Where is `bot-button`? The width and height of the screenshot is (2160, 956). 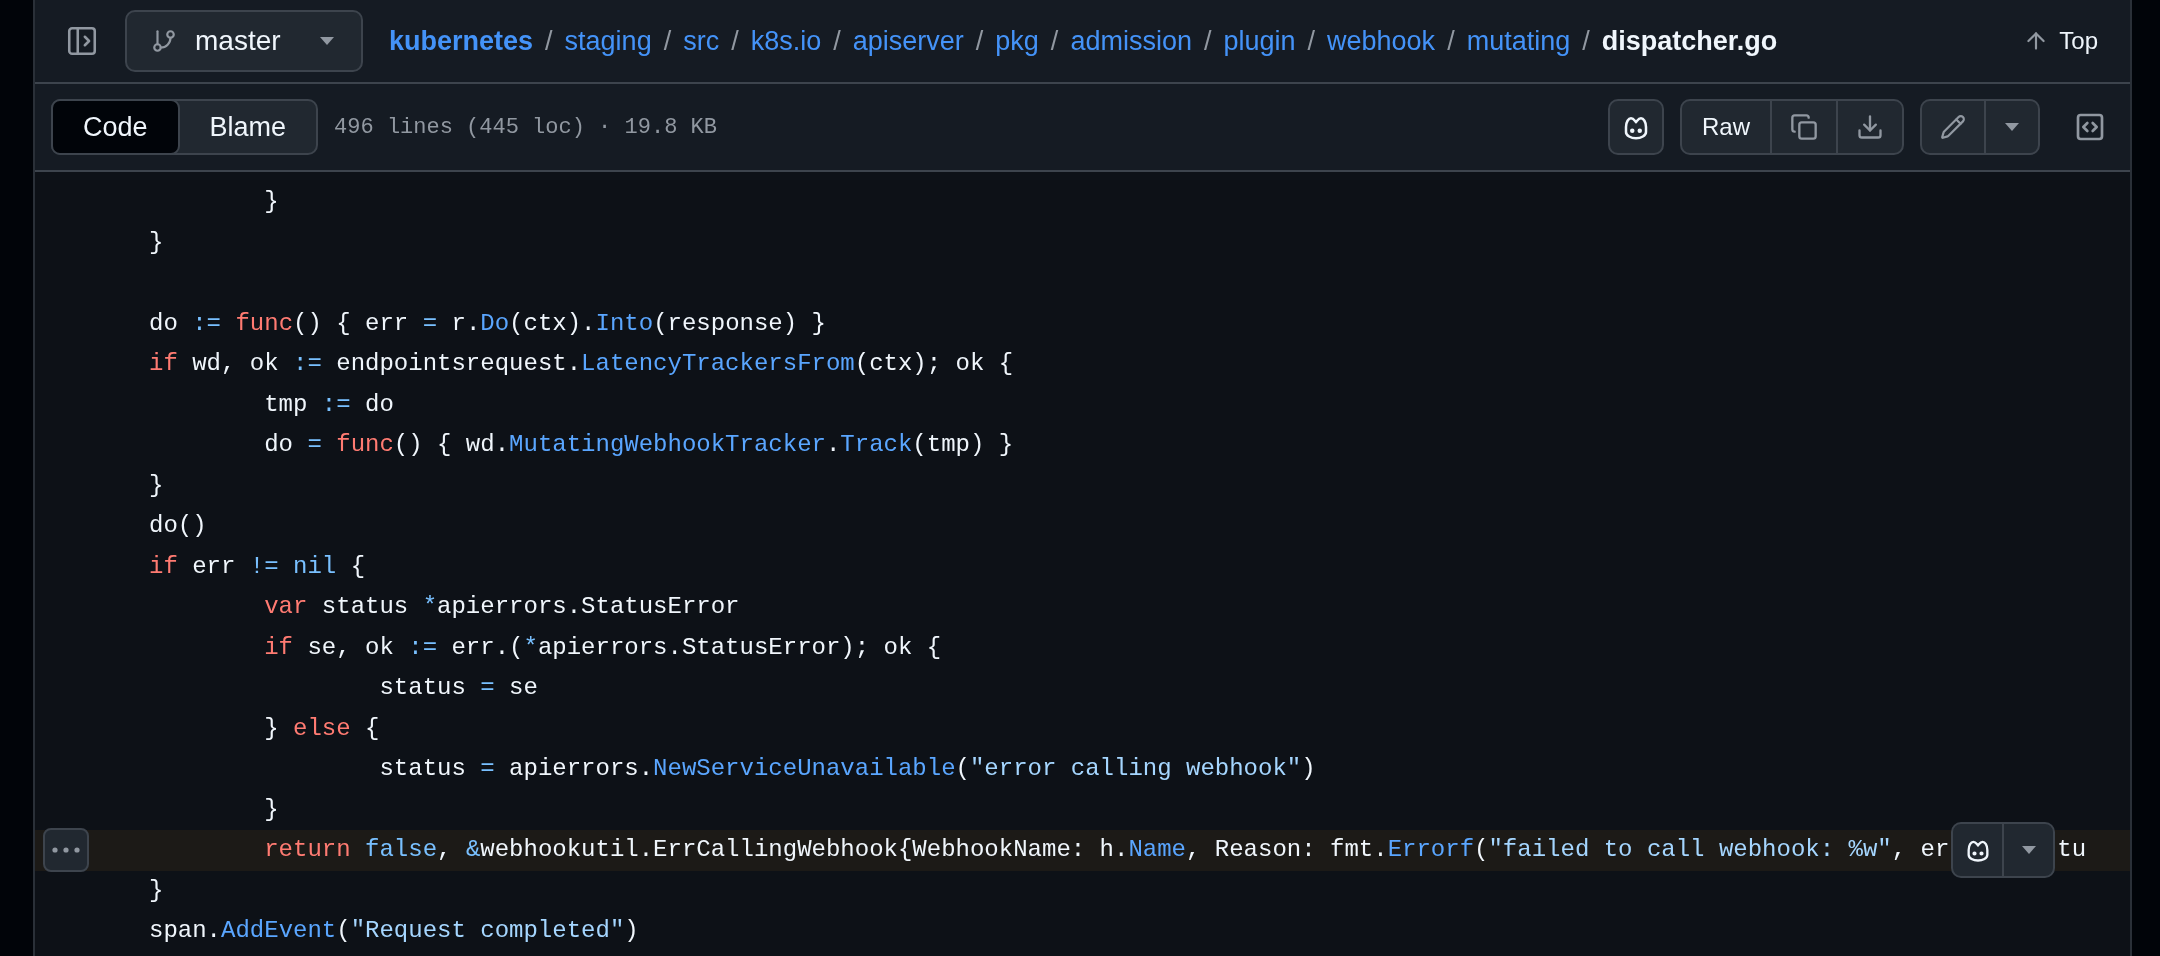 bot-button is located at coordinates (1636, 127).